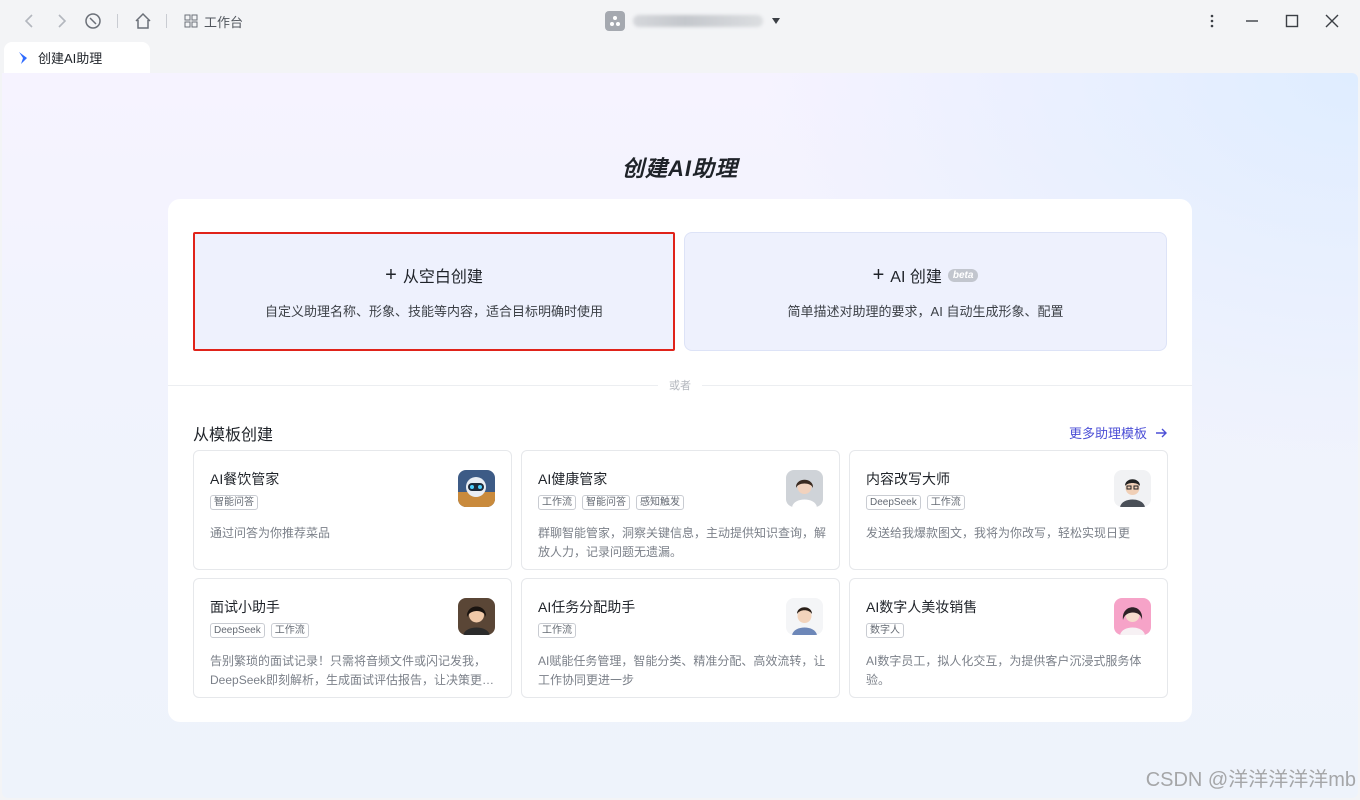 The width and height of the screenshot is (1360, 800). Describe the element at coordinates (1332, 21) in the screenshot. I see `close-icon` at that location.